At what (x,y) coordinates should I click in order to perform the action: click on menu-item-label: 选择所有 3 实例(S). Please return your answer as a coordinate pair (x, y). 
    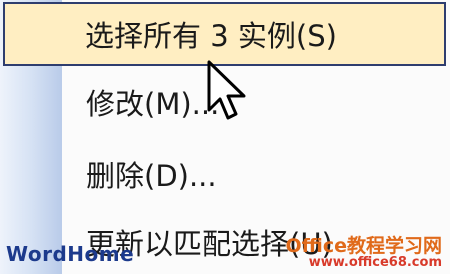
    Looking at the image, I should click on (211, 36).